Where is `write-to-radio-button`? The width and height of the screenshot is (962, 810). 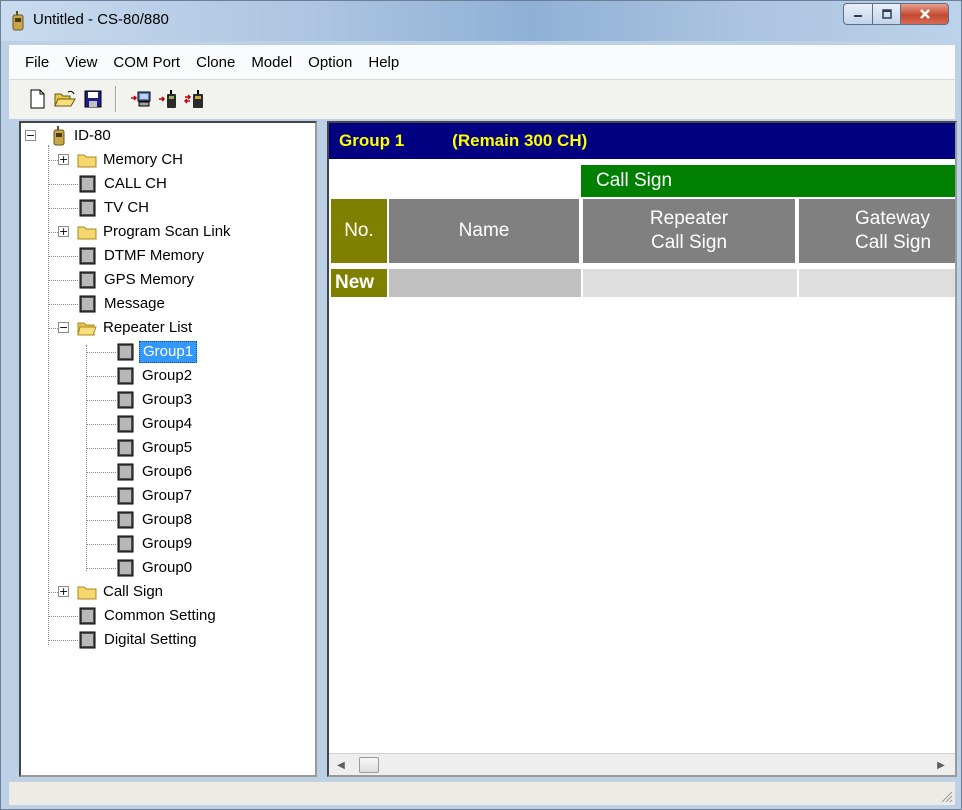 write-to-radio-button is located at coordinates (169, 99).